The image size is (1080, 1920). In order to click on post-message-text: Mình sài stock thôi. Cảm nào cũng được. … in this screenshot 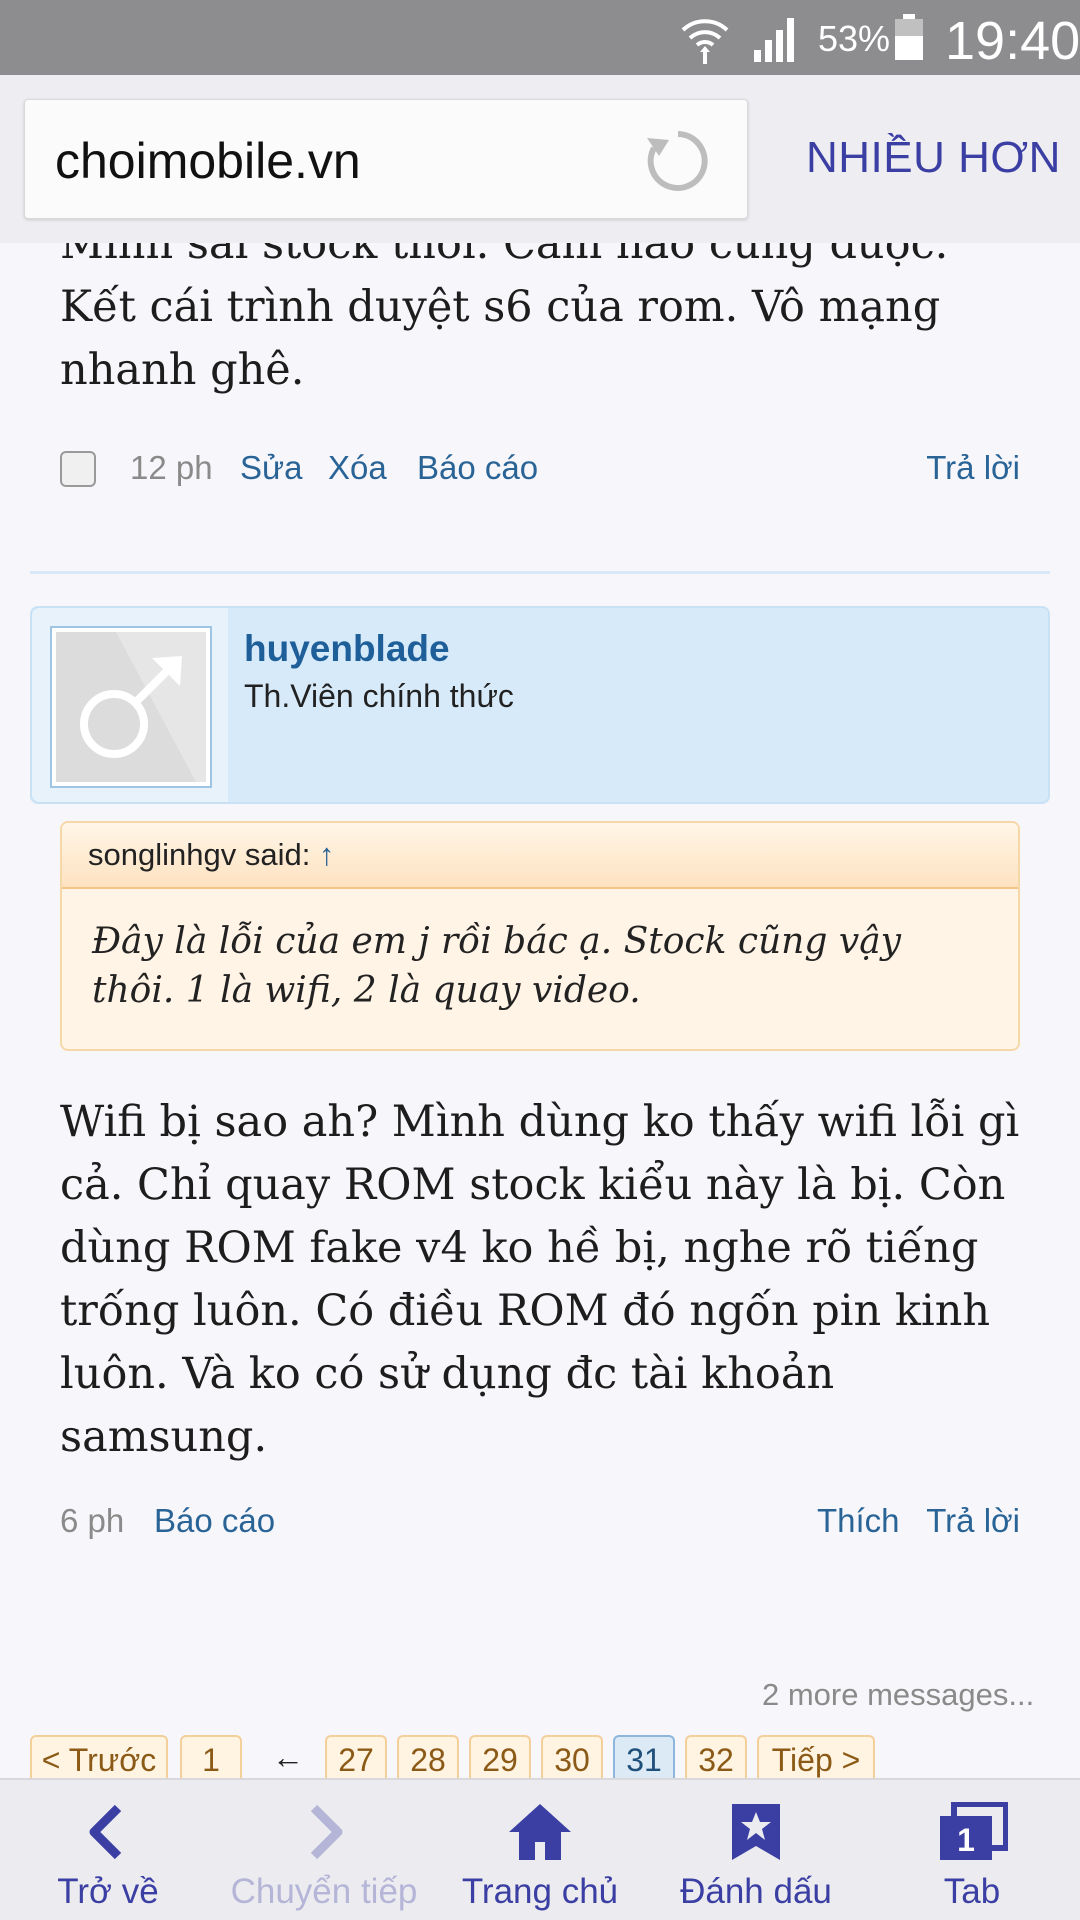, I will do `click(504, 319)`.